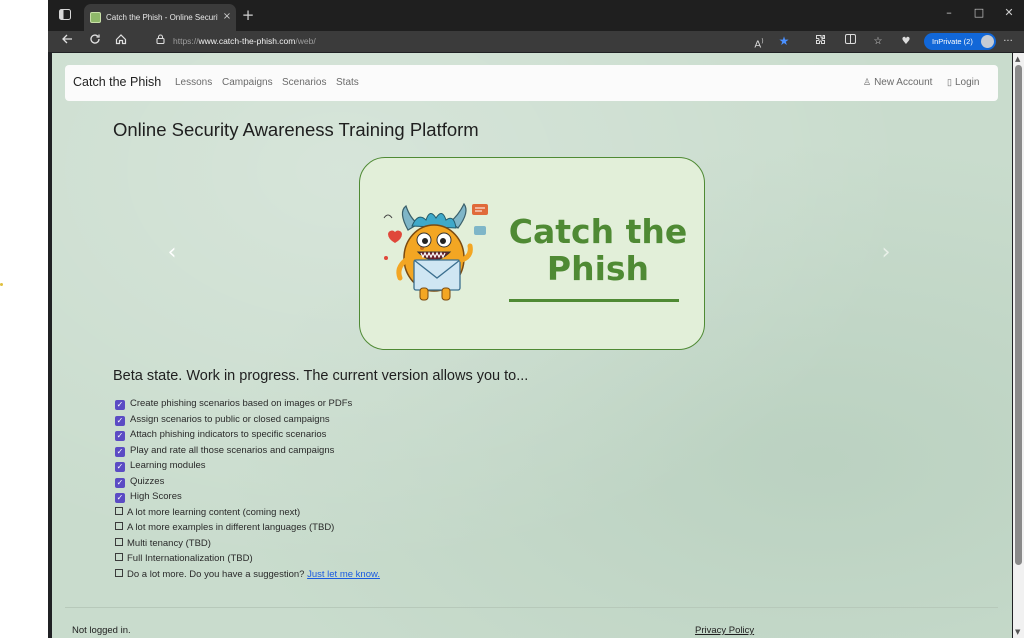 This screenshot has height=638, width=1024. I want to click on feature-label: Quizzes, so click(147, 481).